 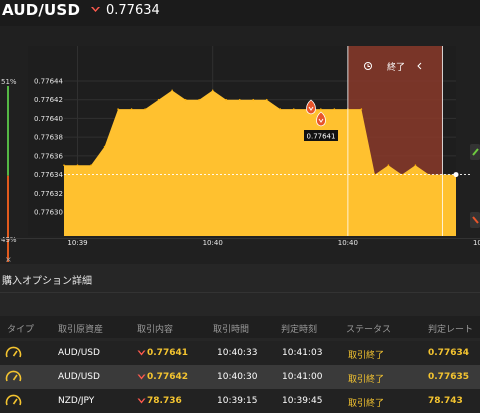 I want to click on judge-rate-cell: 0.77634, so click(x=448, y=353).